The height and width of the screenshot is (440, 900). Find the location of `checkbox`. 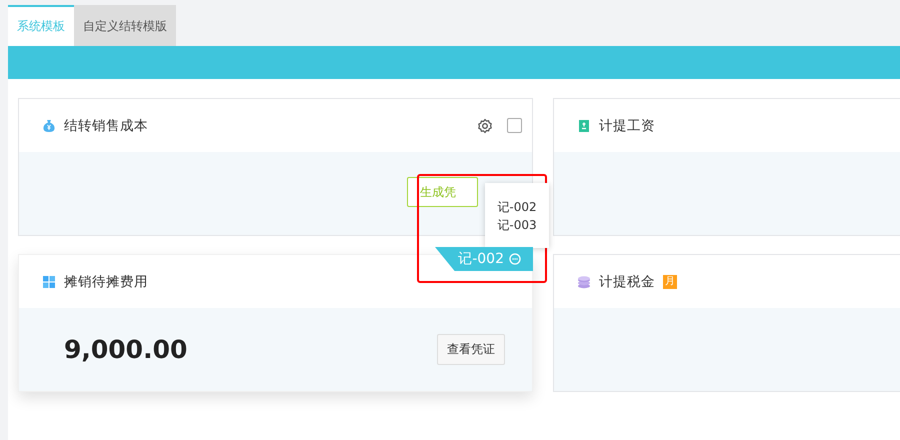

checkbox is located at coordinates (514, 125).